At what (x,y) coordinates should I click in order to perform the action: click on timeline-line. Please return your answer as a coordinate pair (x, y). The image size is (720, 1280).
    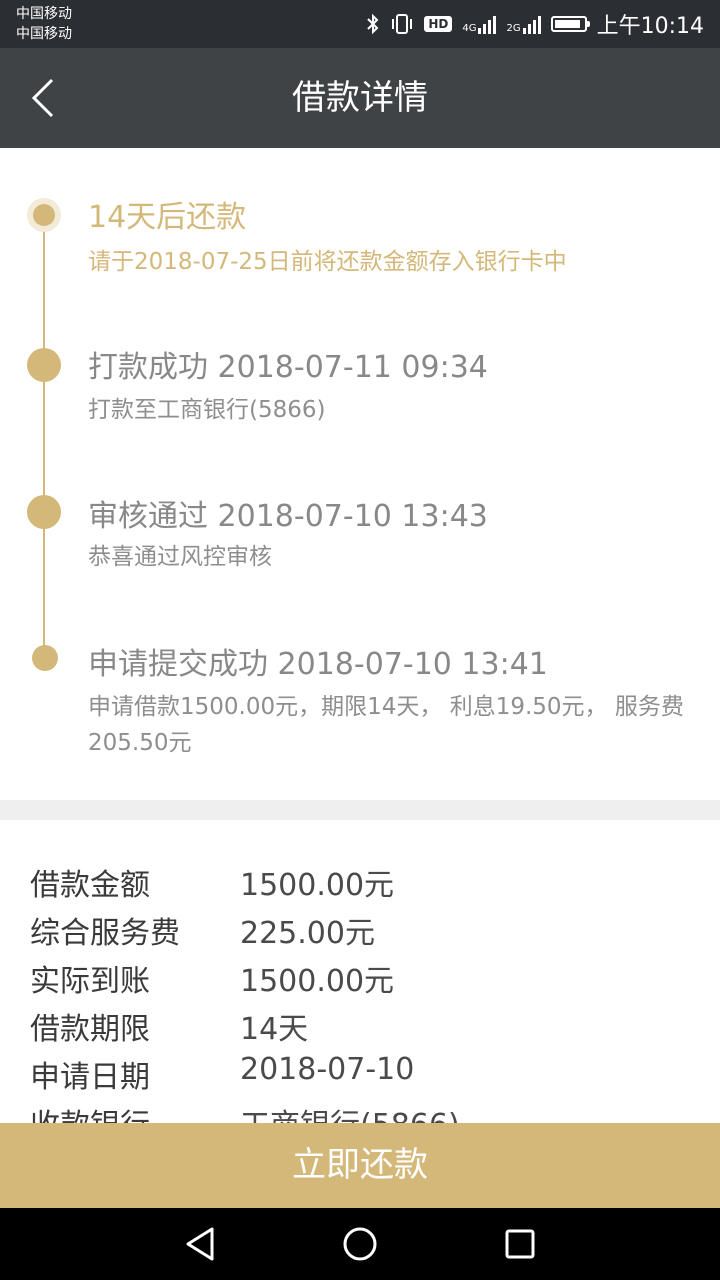
    Looking at the image, I should click on (44, 440).